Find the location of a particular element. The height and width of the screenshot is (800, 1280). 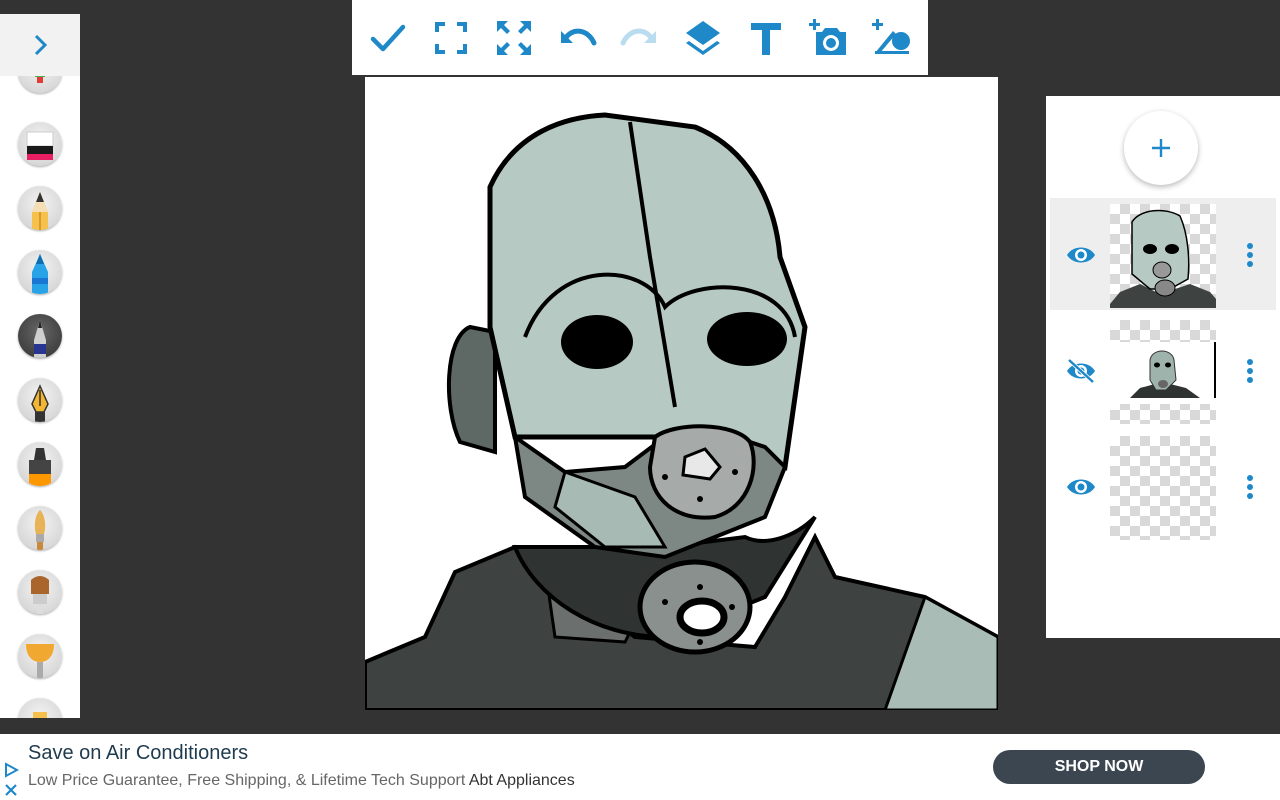

brush-crayon is located at coordinates (40, 272).